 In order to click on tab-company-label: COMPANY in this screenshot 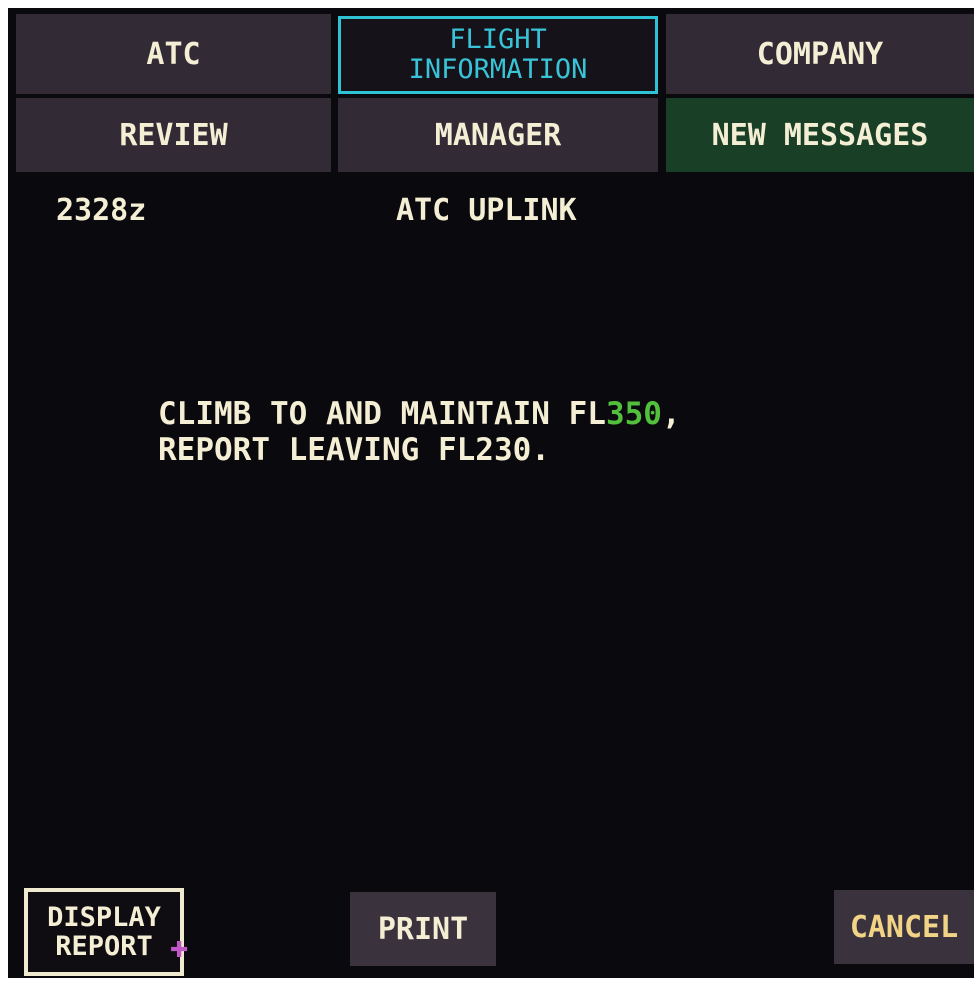, I will do `click(820, 54)`.